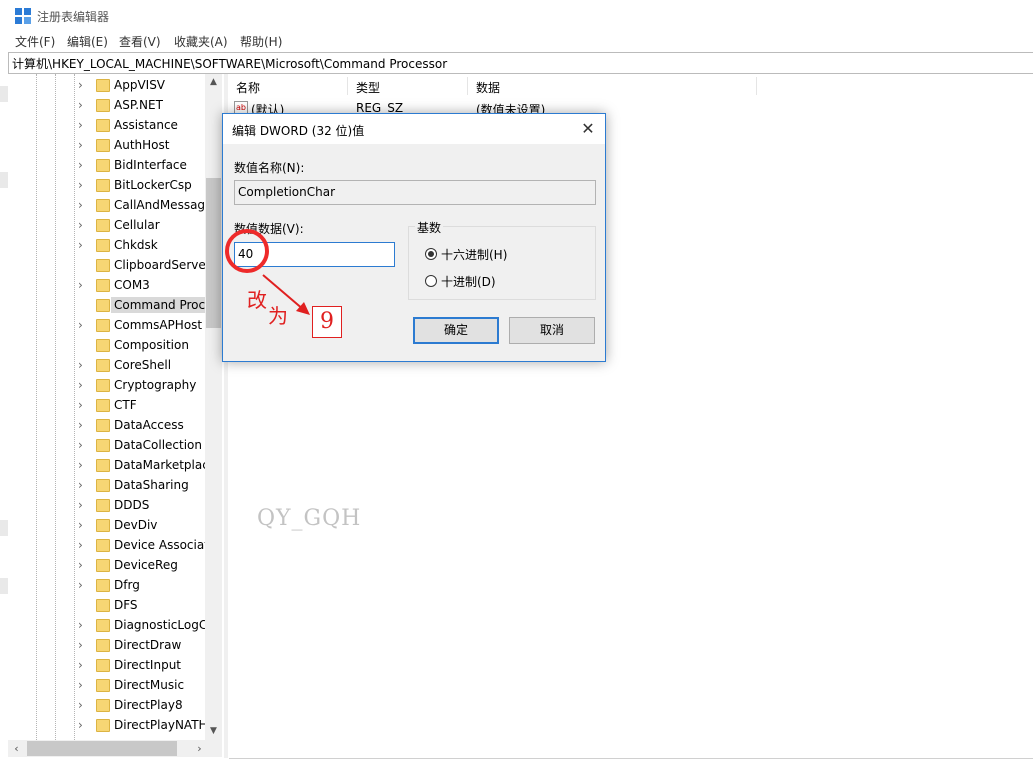 The height and width of the screenshot is (767, 1033). I want to click on radio-hex-label: 十六进制(H), so click(474, 254).